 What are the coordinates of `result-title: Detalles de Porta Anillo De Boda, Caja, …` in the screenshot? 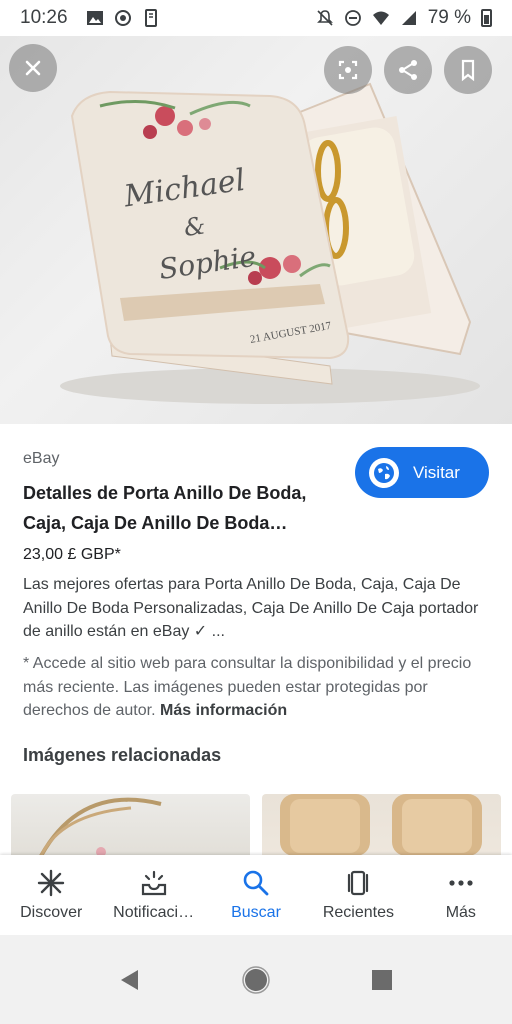 It's located at (183, 508).